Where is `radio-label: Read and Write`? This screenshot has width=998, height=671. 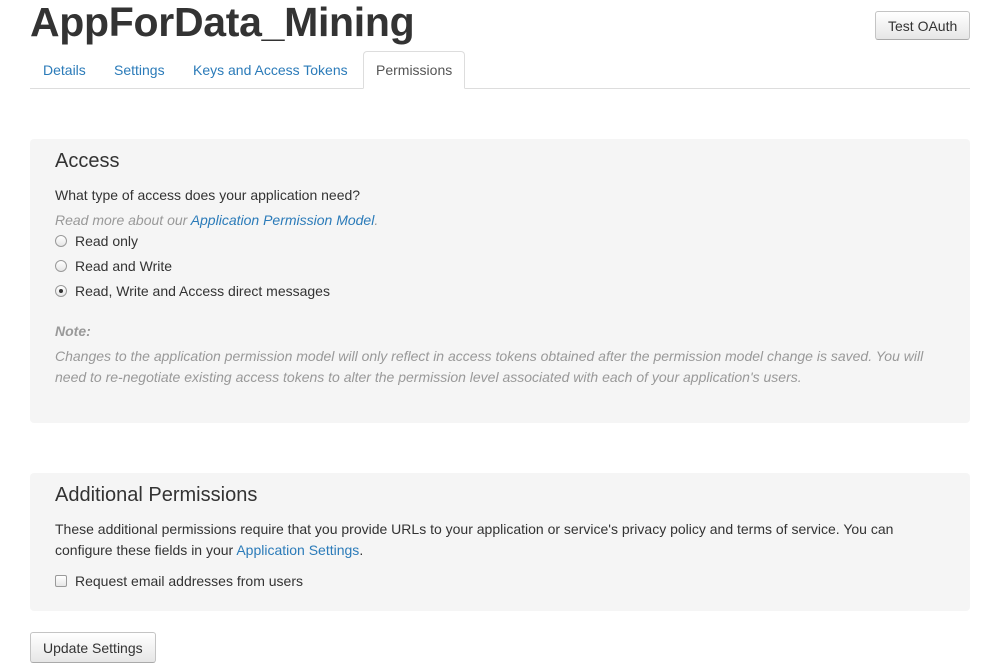 radio-label: Read and Write is located at coordinates (124, 266).